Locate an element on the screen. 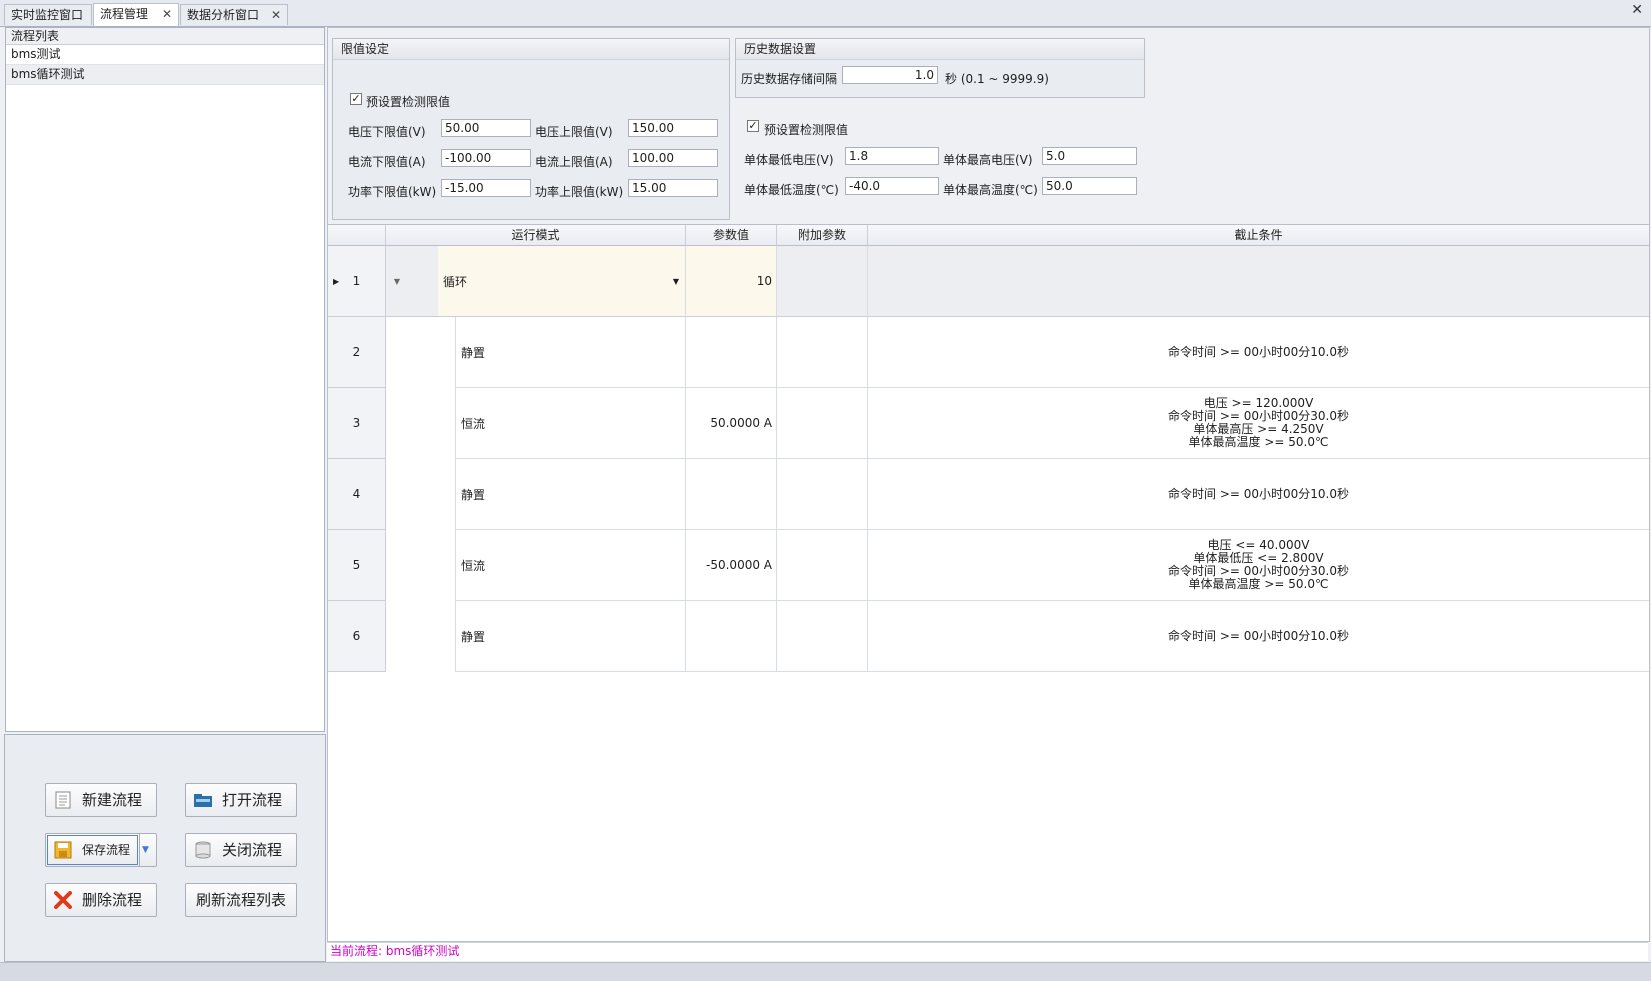 The width and height of the screenshot is (1651, 981). tab-data-analysis: 数据分析窗口 ✕ is located at coordinates (234, 14).